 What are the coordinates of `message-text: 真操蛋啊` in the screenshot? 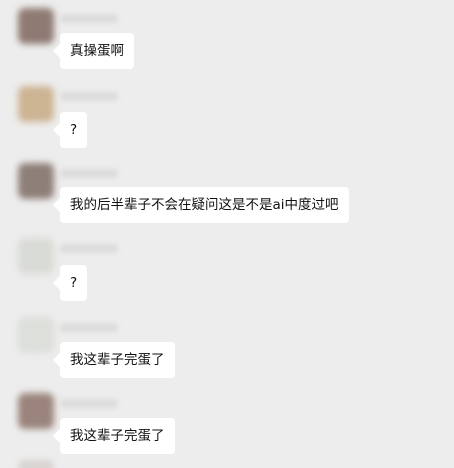 It's located at (97, 51).